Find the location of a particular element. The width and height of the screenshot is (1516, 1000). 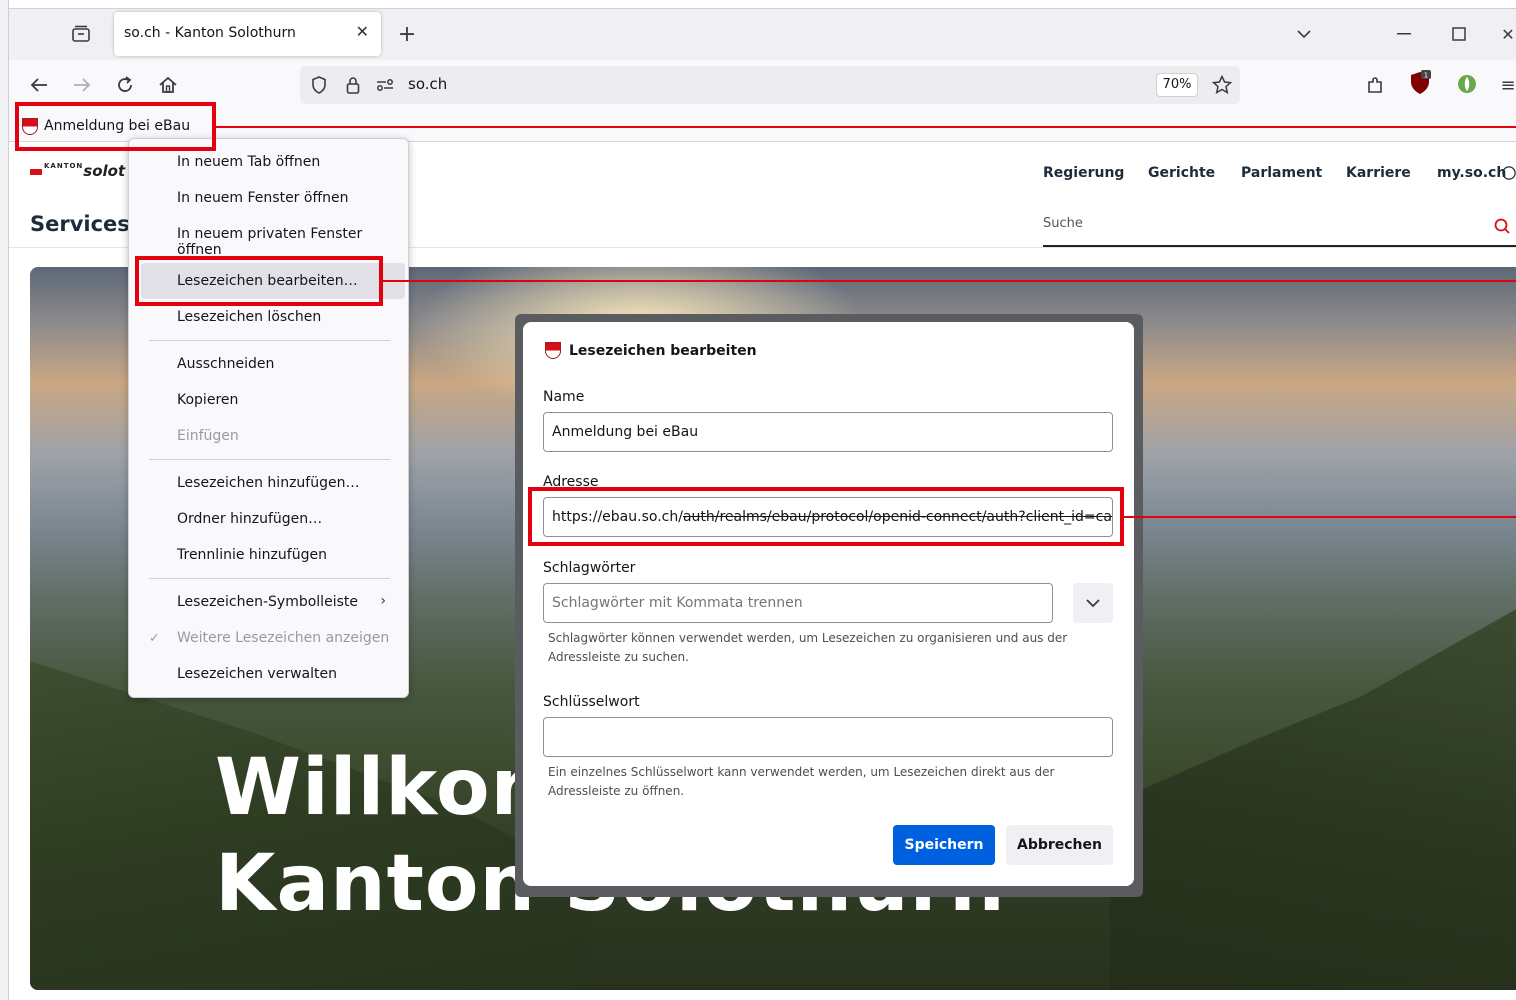

tags-input is located at coordinates (798, 603).